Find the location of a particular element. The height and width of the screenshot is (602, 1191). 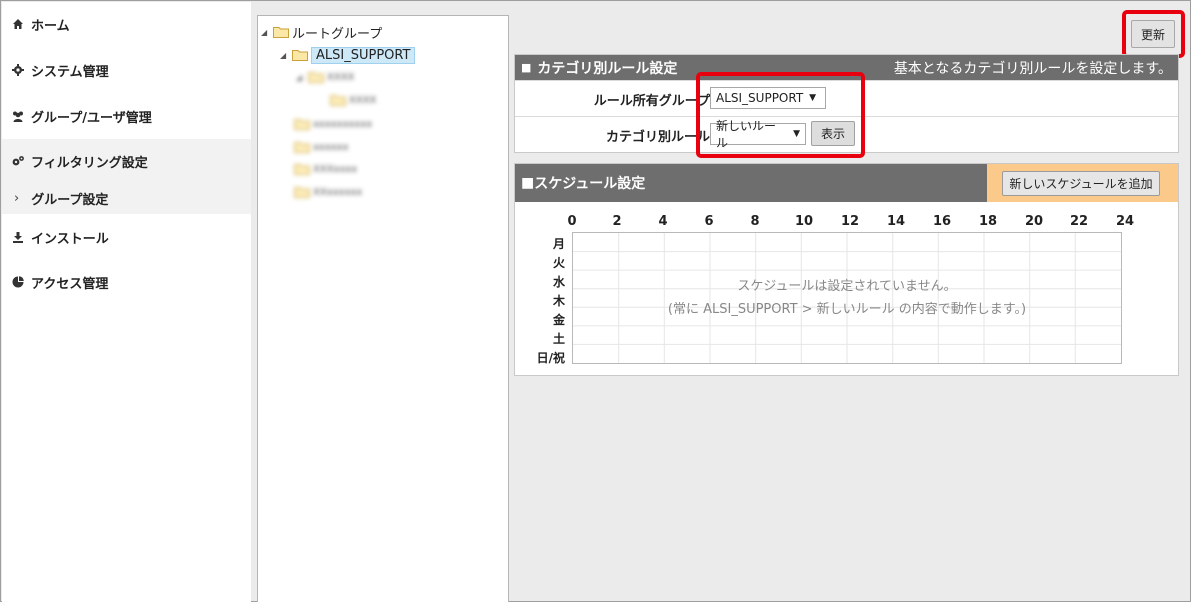

hour-label: 14 is located at coordinates (896, 221).